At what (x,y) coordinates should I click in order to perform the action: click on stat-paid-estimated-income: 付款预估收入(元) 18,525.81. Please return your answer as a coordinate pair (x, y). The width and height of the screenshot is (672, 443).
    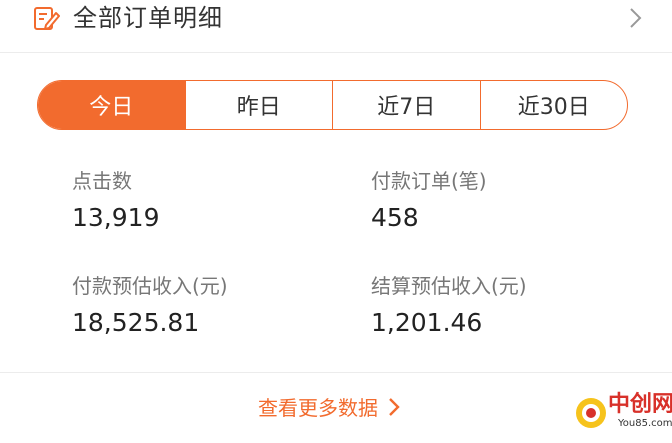
    Looking at the image, I should click on (150, 306).